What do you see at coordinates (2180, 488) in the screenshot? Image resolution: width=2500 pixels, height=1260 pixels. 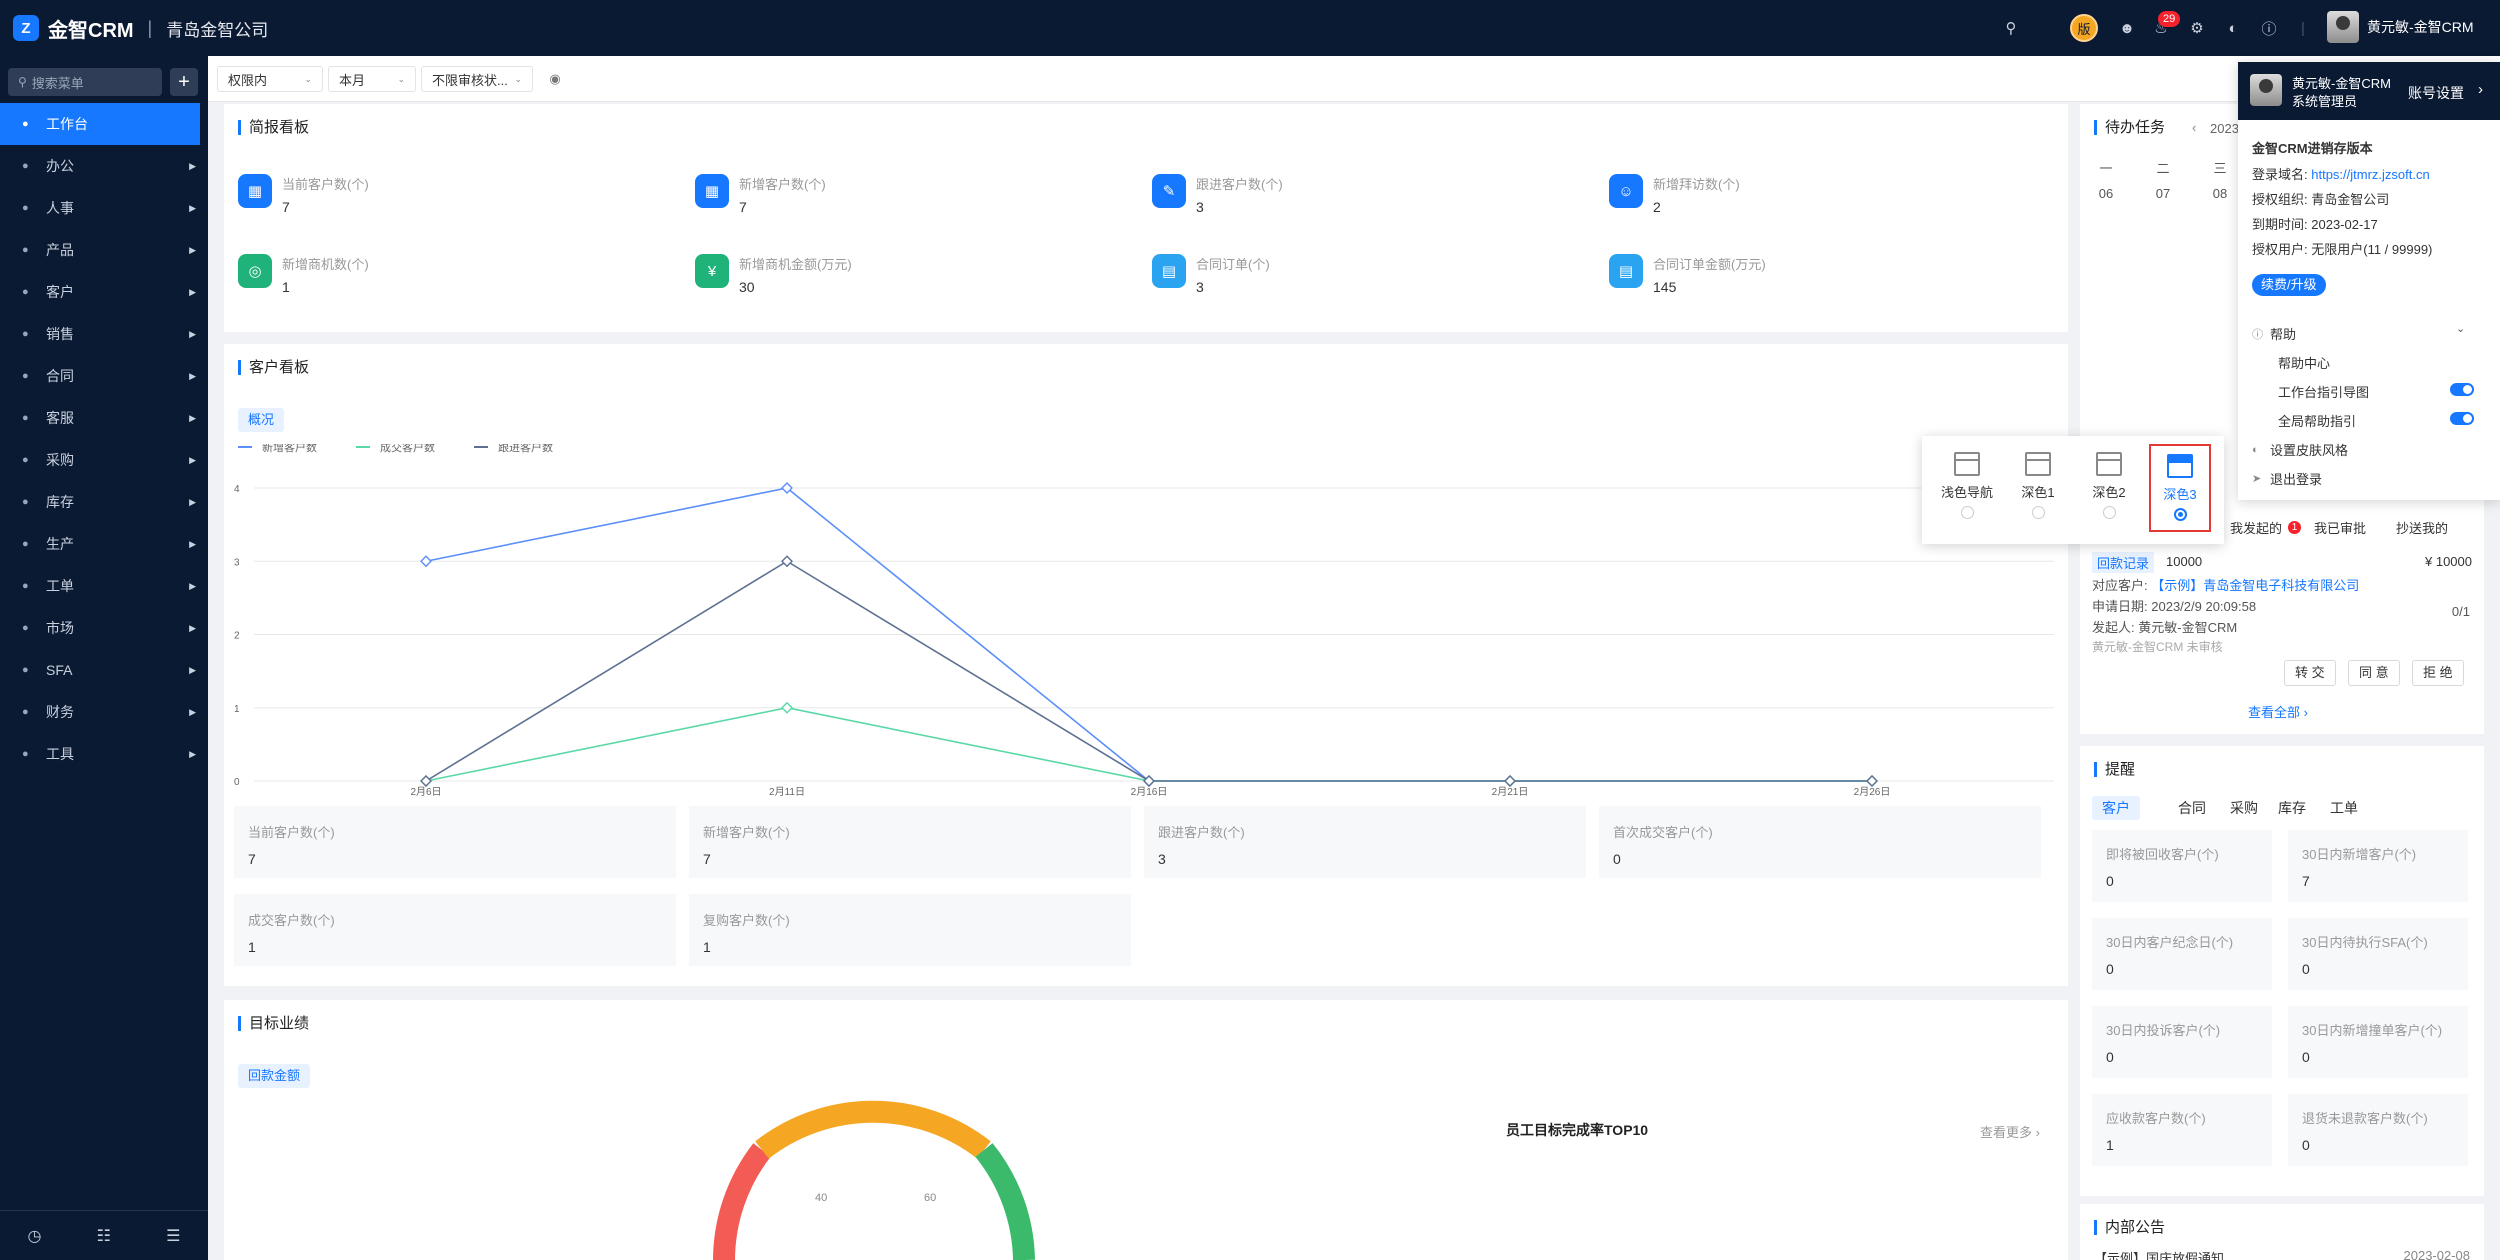 I see `skin-option: 深色3` at bounding box center [2180, 488].